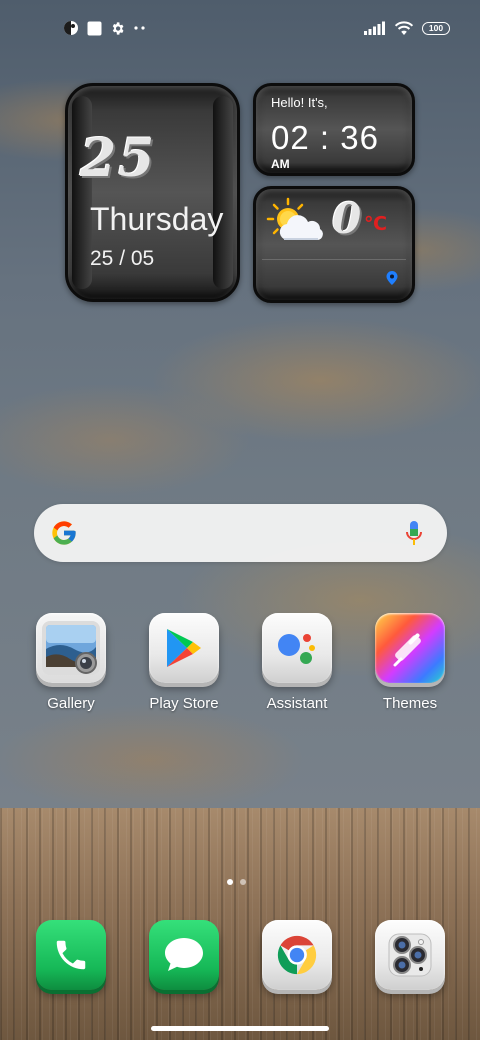 The height and width of the screenshot is (1040, 480). Describe the element at coordinates (230, 882) in the screenshot. I see `page-dot-active` at that location.